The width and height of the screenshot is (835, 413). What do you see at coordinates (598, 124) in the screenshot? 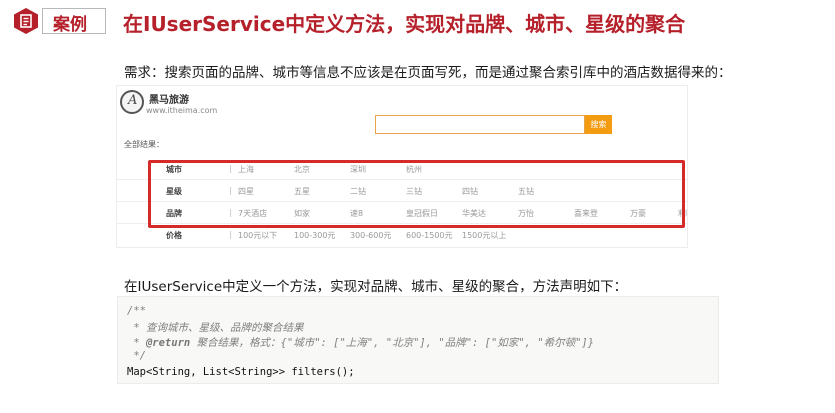
I see `search-button: 搜索` at bounding box center [598, 124].